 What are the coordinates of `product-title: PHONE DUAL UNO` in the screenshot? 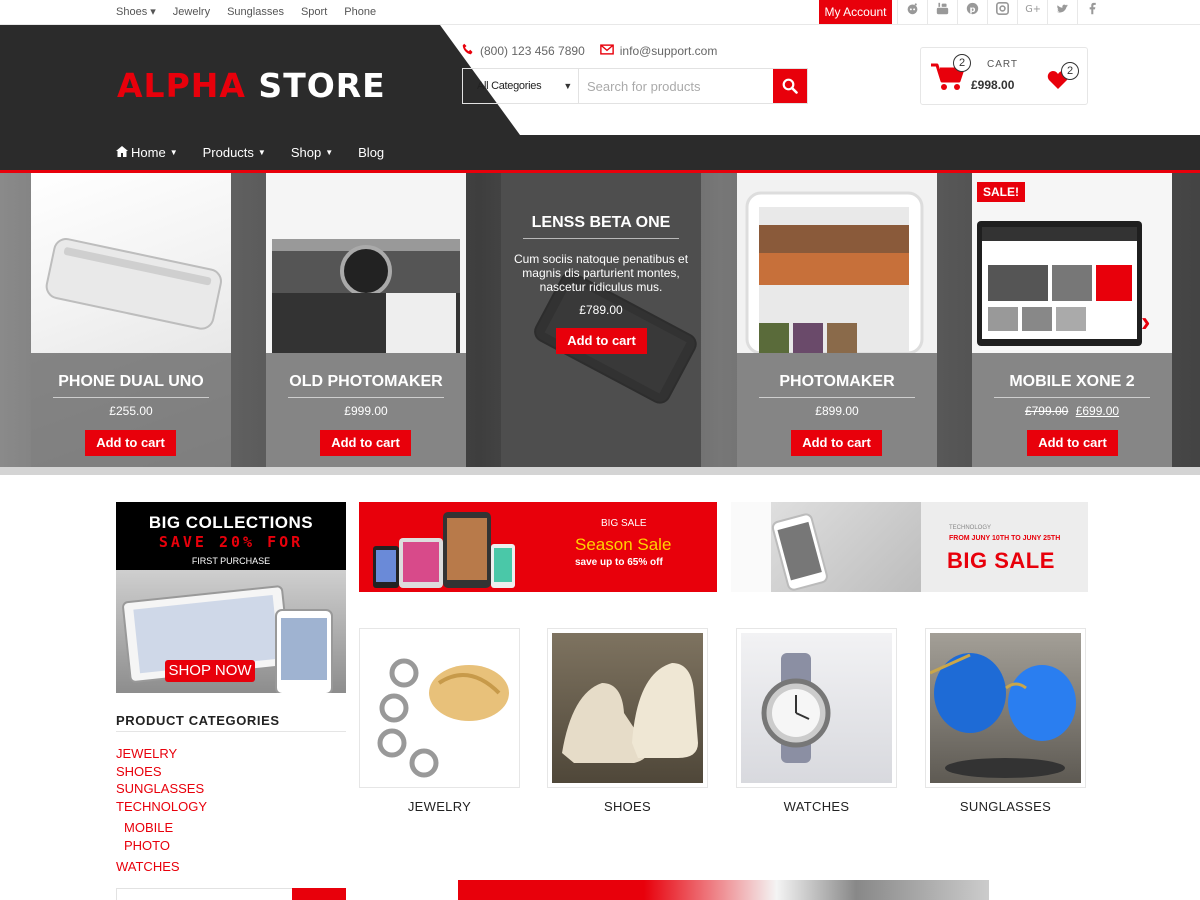 It's located at (131, 381).